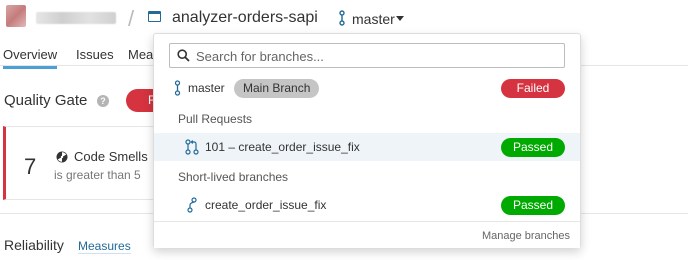 The height and width of the screenshot is (260, 688). What do you see at coordinates (233, 177) in the screenshot?
I see `short-lived-branches-heading: Short-lived branches` at bounding box center [233, 177].